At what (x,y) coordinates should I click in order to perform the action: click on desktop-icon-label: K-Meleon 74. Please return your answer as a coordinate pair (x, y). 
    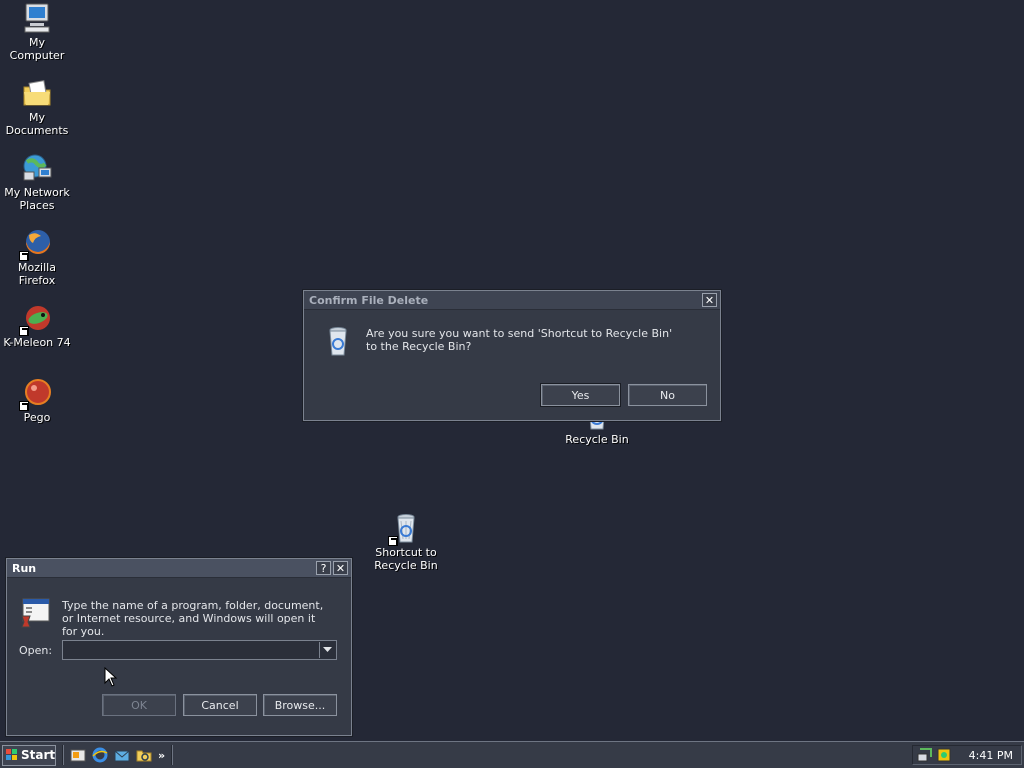
    Looking at the image, I should click on (37, 342).